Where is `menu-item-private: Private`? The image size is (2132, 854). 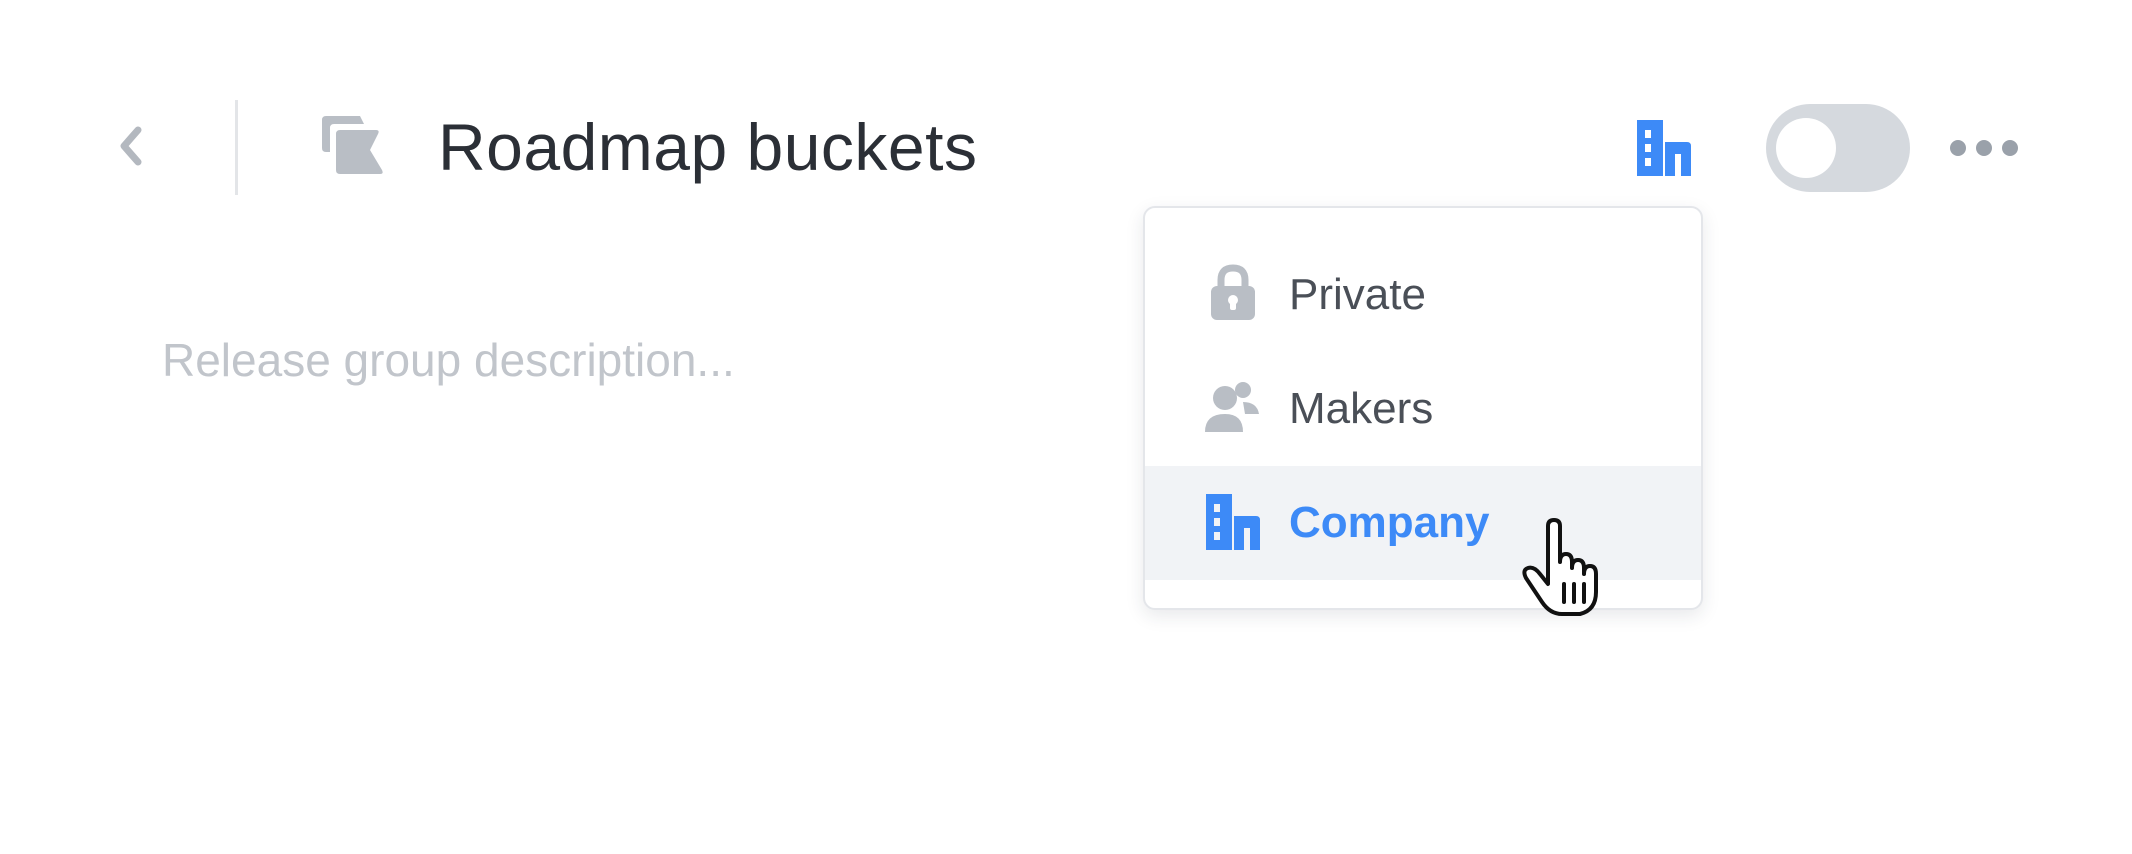
menu-item-private: Private is located at coordinates (1423, 295).